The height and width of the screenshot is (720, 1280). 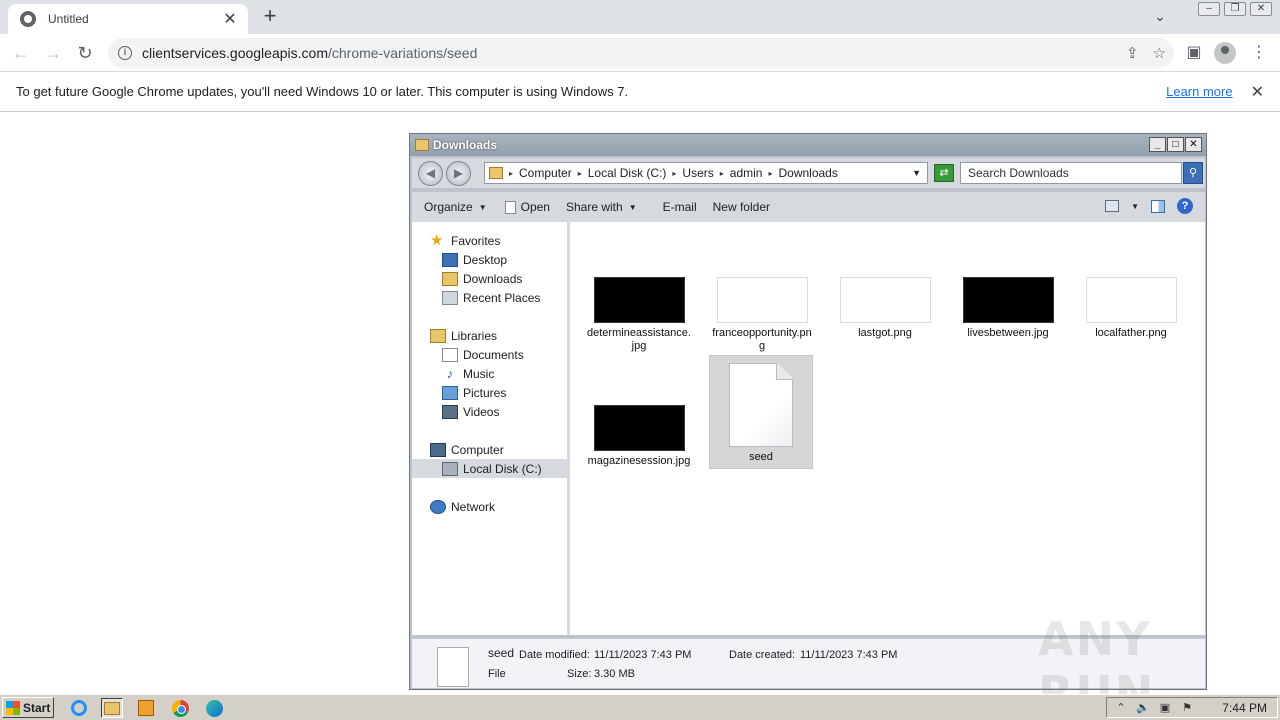 What do you see at coordinates (180, 708) in the screenshot?
I see `chrome-icon` at bounding box center [180, 708].